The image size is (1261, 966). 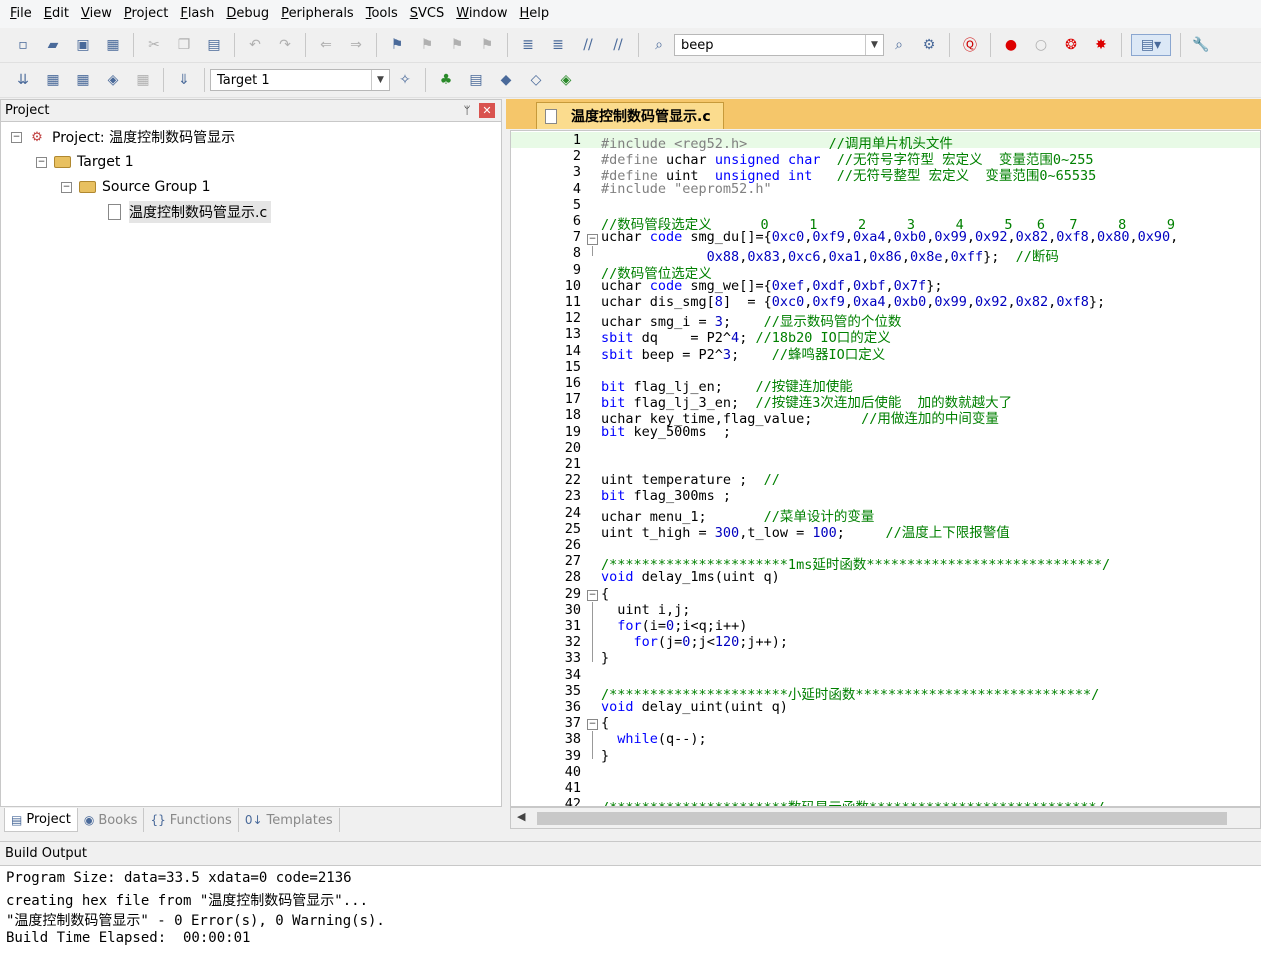 I want to click on line-number: 40, so click(x=572, y=771).